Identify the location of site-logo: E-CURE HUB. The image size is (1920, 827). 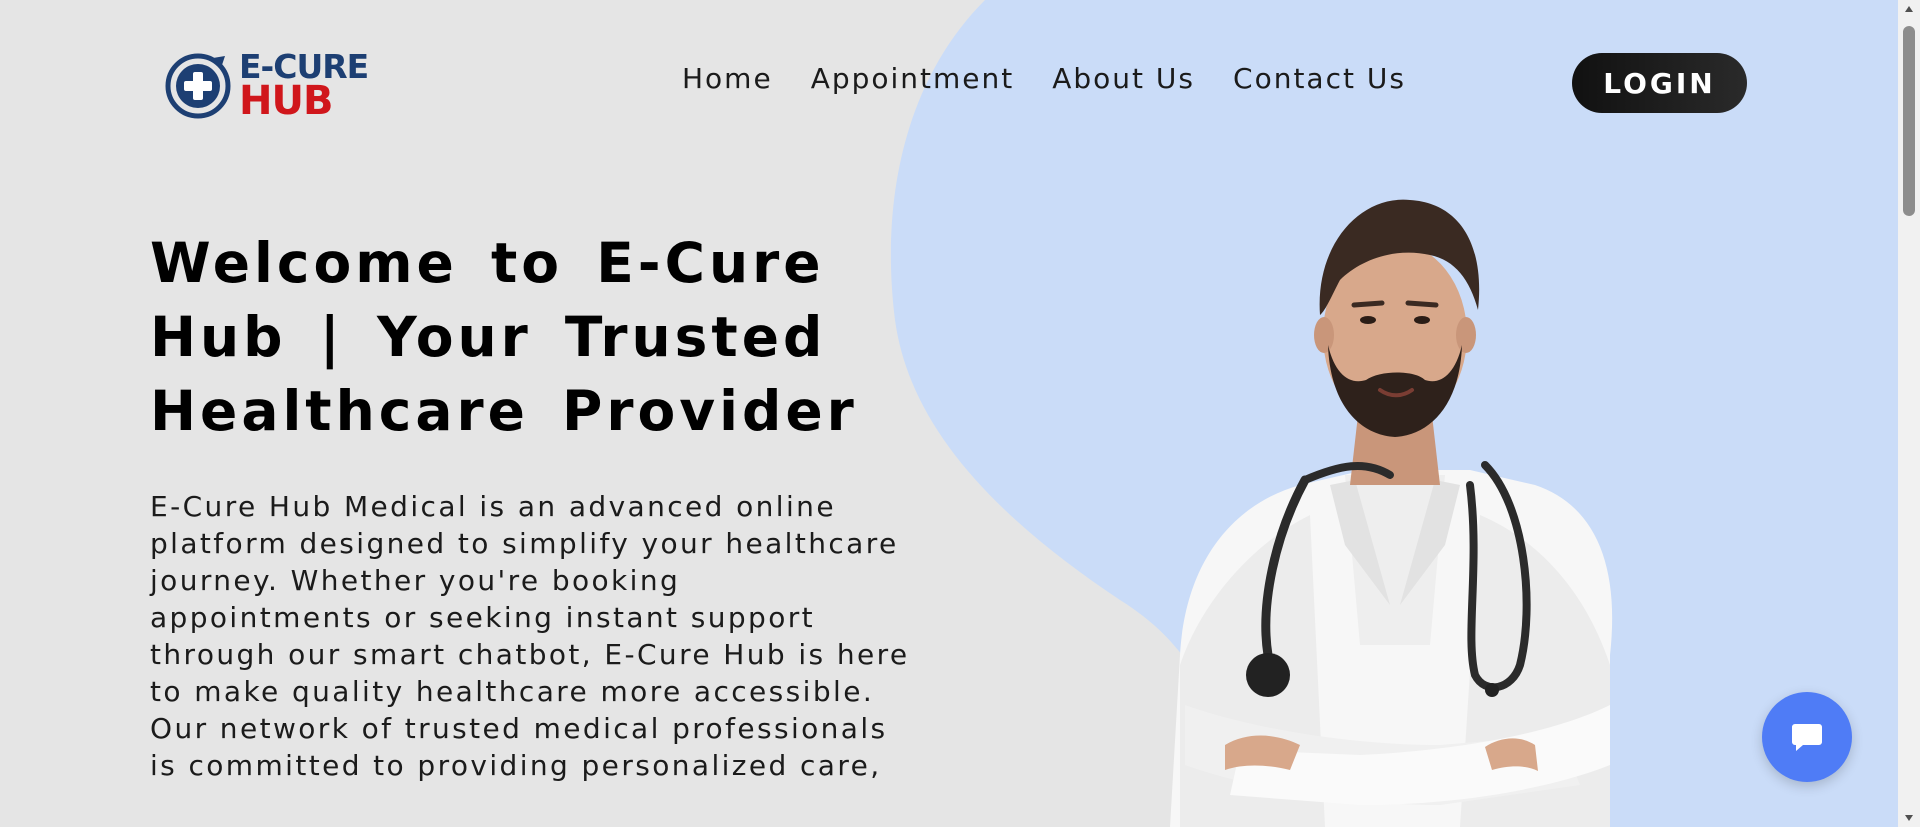
(267, 86).